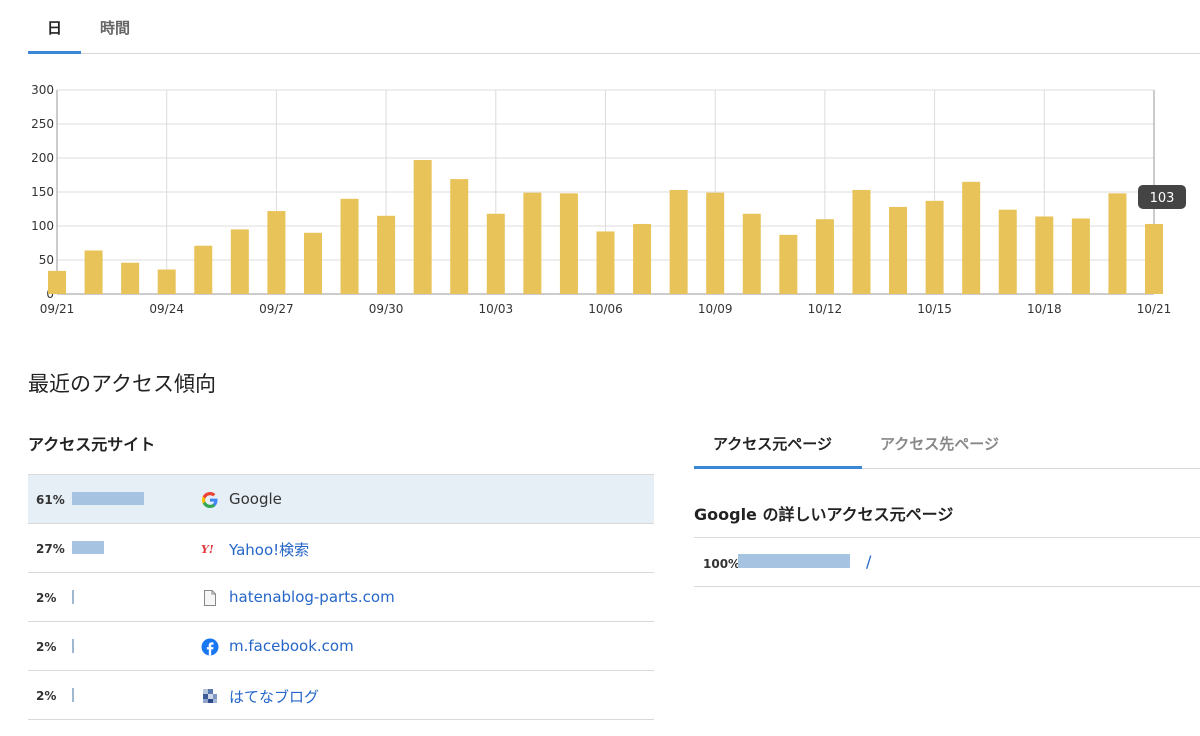  I want to click on referrer-pages-list: 100% /, so click(947, 562).